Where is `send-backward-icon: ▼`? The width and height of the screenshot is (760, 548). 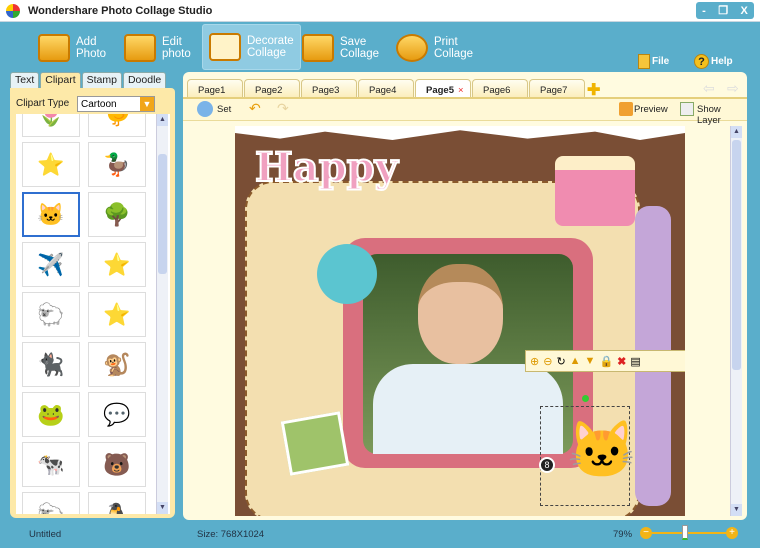 send-backward-icon: ▼ is located at coordinates (590, 361).